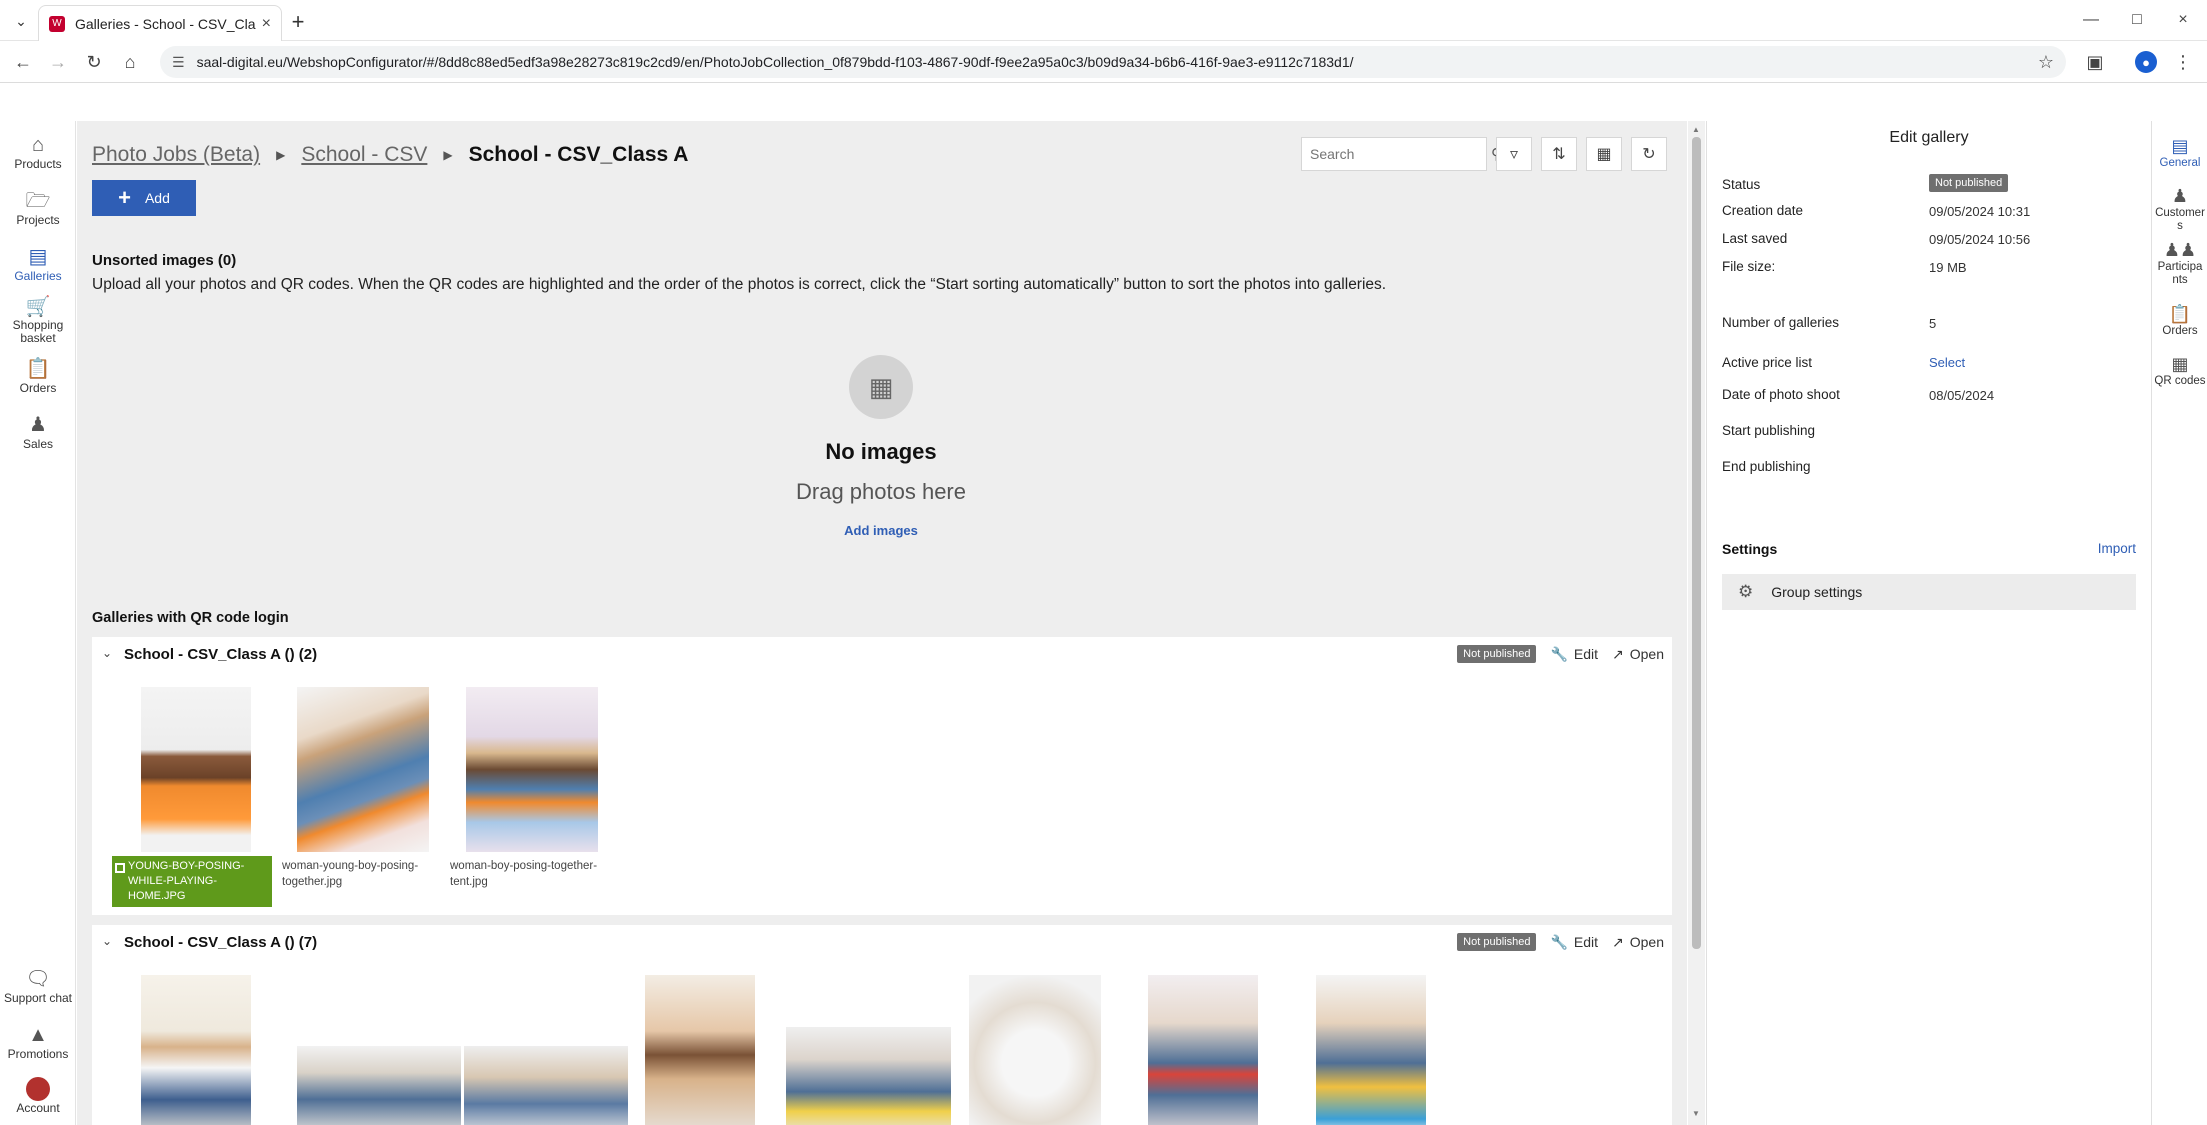 The image size is (2207, 1125). I want to click on scrollbar-thumb, so click(1696, 543).